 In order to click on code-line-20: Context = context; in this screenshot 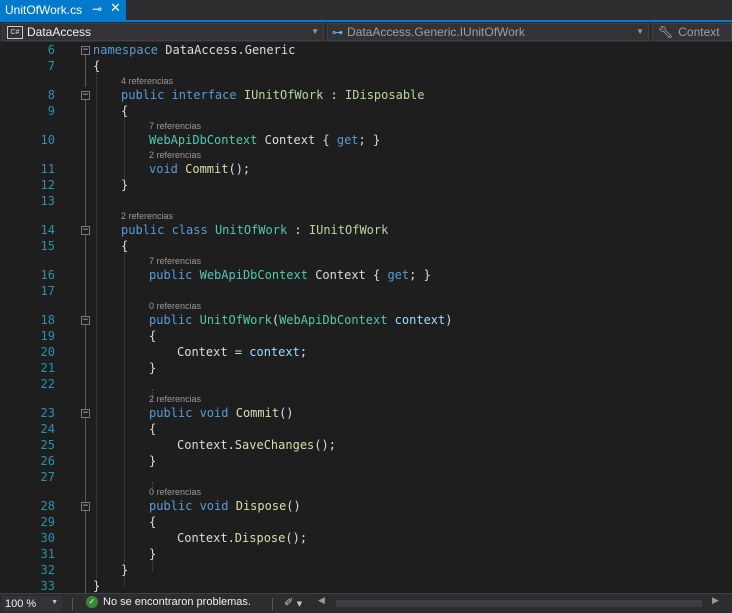, I will do `click(242, 352)`.